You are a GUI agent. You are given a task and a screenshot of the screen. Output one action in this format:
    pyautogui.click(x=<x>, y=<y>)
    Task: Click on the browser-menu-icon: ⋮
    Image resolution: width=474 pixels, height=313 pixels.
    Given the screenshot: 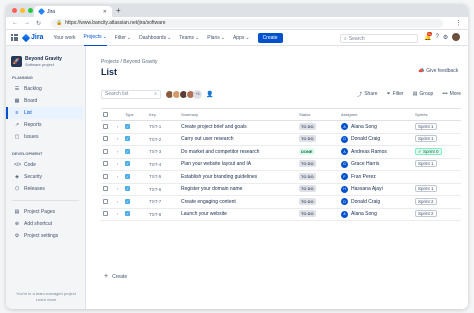 What is the action you would take?
    pyautogui.click(x=458, y=23)
    